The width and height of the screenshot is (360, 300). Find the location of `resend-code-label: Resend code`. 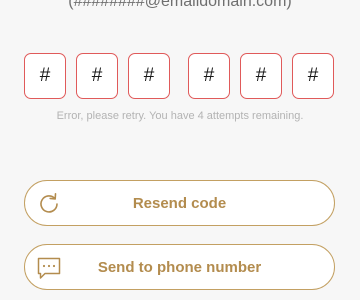

resend-code-label: Resend code is located at coordinates (179, 203).